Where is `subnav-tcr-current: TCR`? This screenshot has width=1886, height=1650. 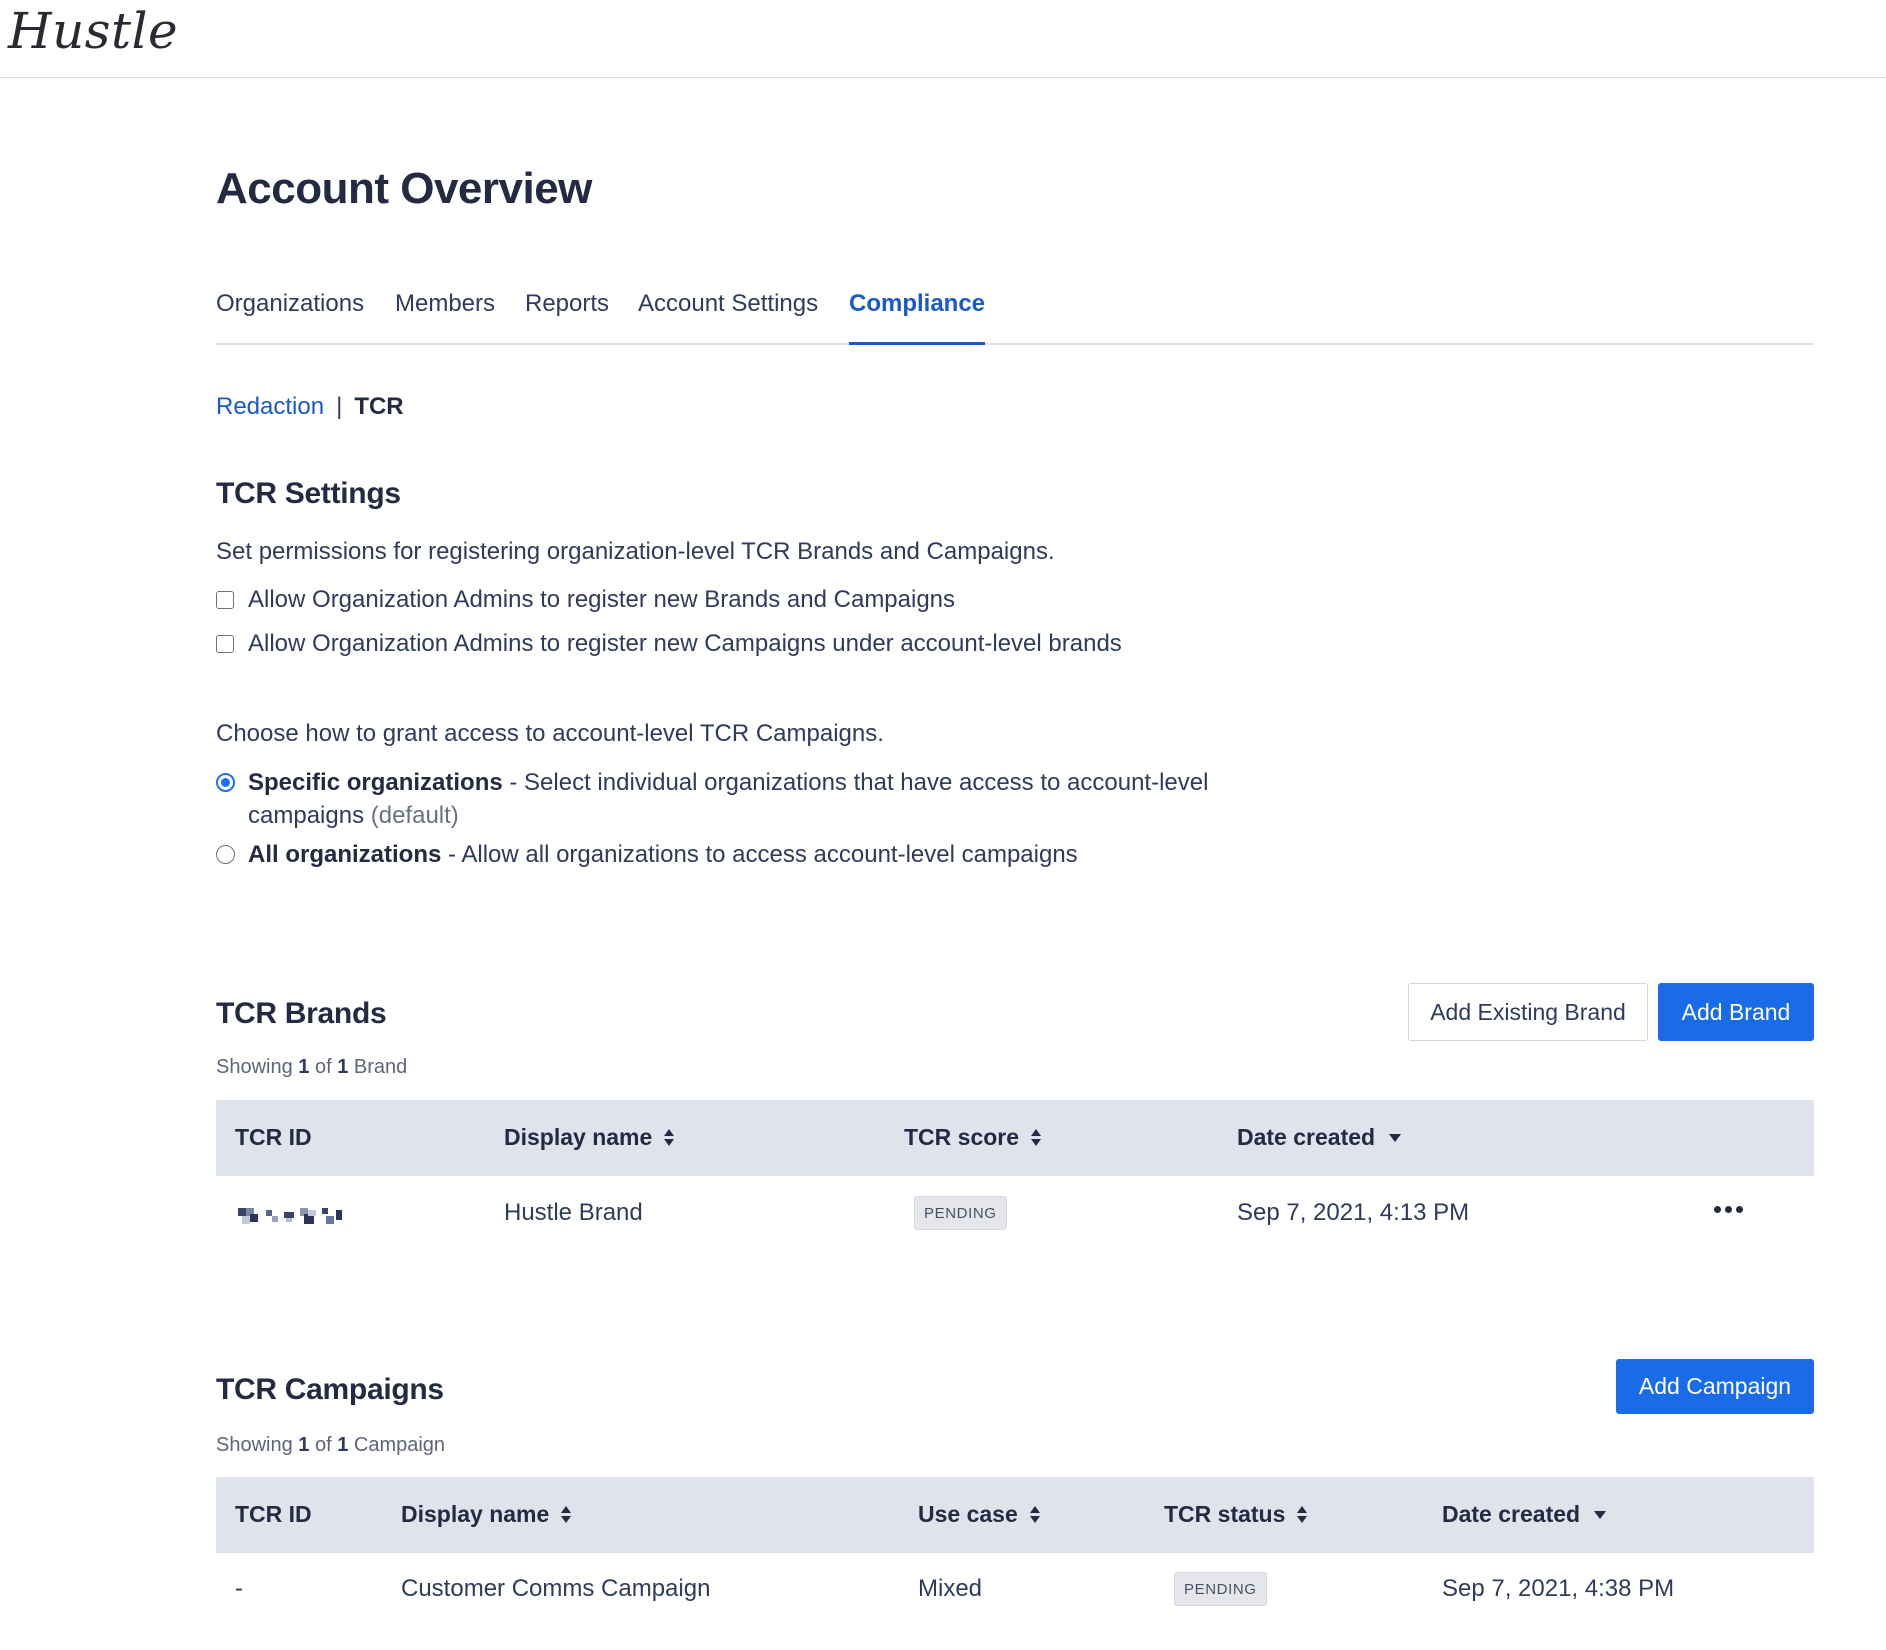
subnav-tcr-current: TCR is located at coordinates (379, 406).